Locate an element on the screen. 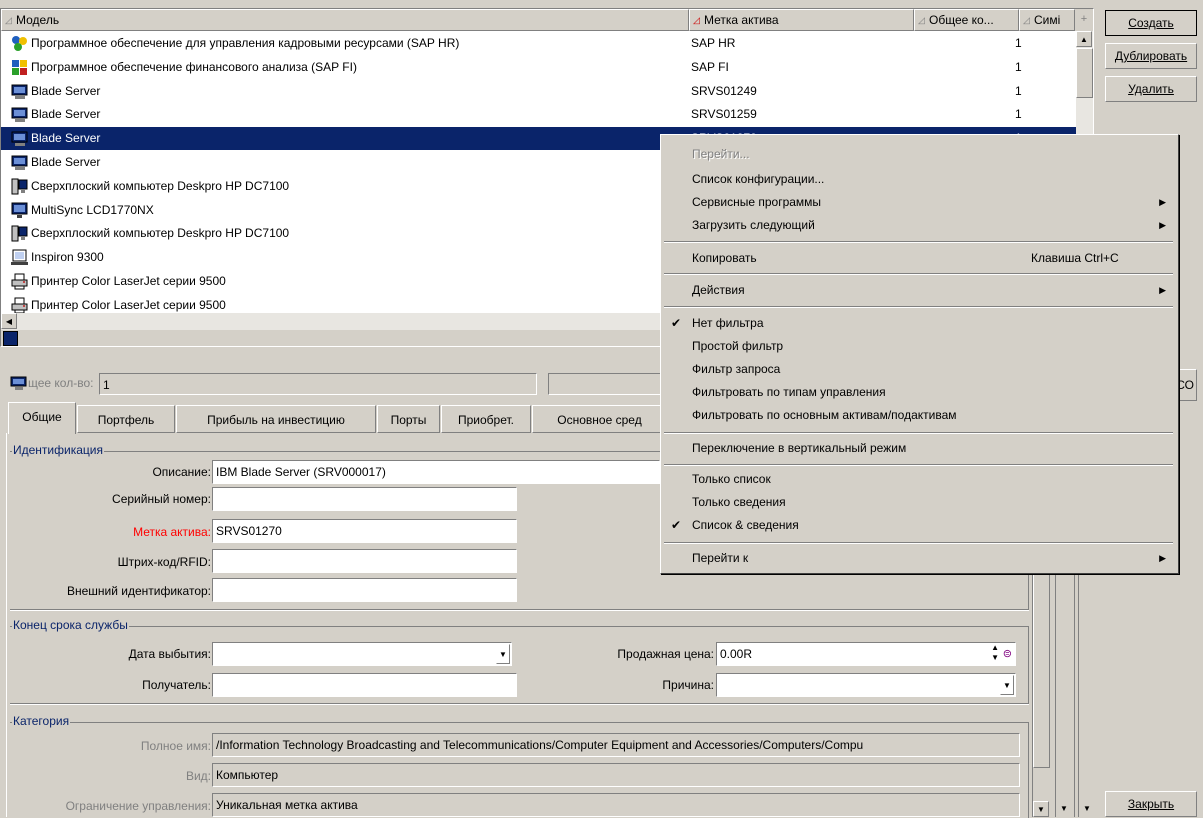  create-button: Создать is located at coordinates (1151, 23).